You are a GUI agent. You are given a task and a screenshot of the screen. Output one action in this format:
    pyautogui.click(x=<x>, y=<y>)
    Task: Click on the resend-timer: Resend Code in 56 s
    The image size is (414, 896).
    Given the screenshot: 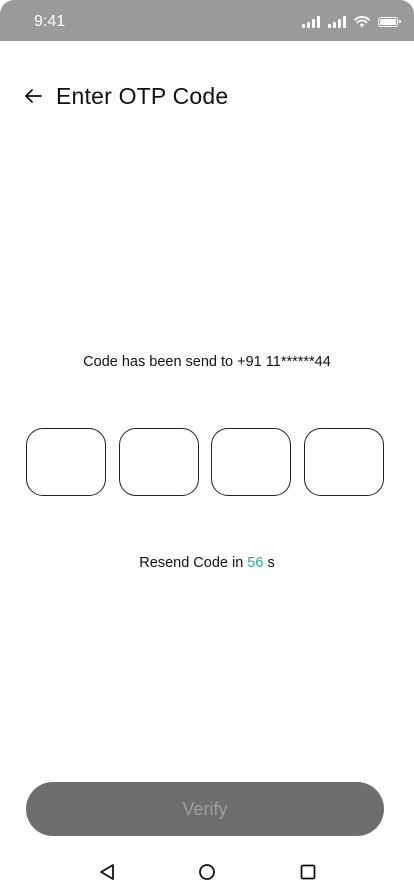 What is the action you would take?
    pyautogui.click(x=207, y=563)
    